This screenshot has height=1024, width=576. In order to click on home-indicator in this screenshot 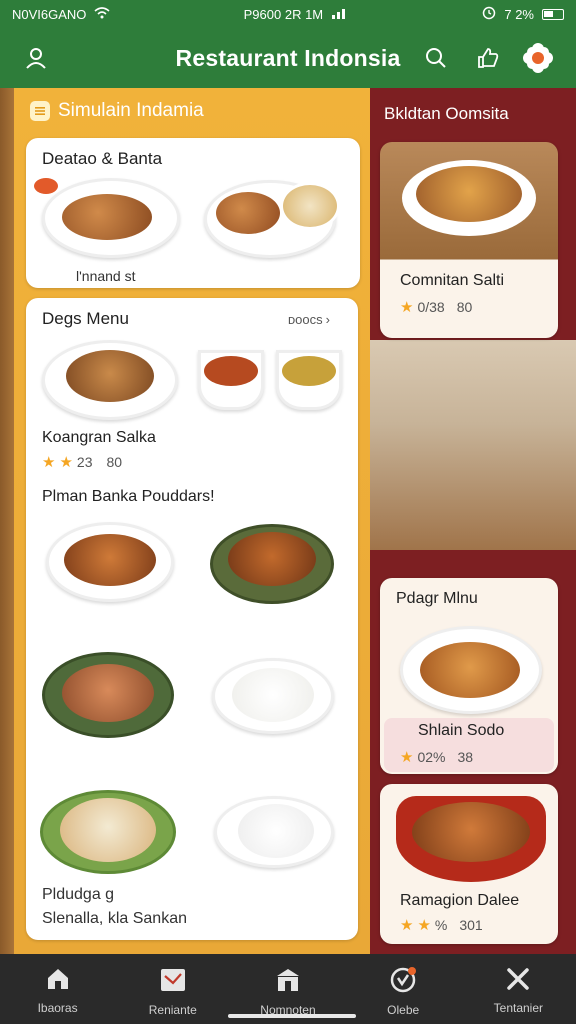, I will do `click(292, 1016)`.